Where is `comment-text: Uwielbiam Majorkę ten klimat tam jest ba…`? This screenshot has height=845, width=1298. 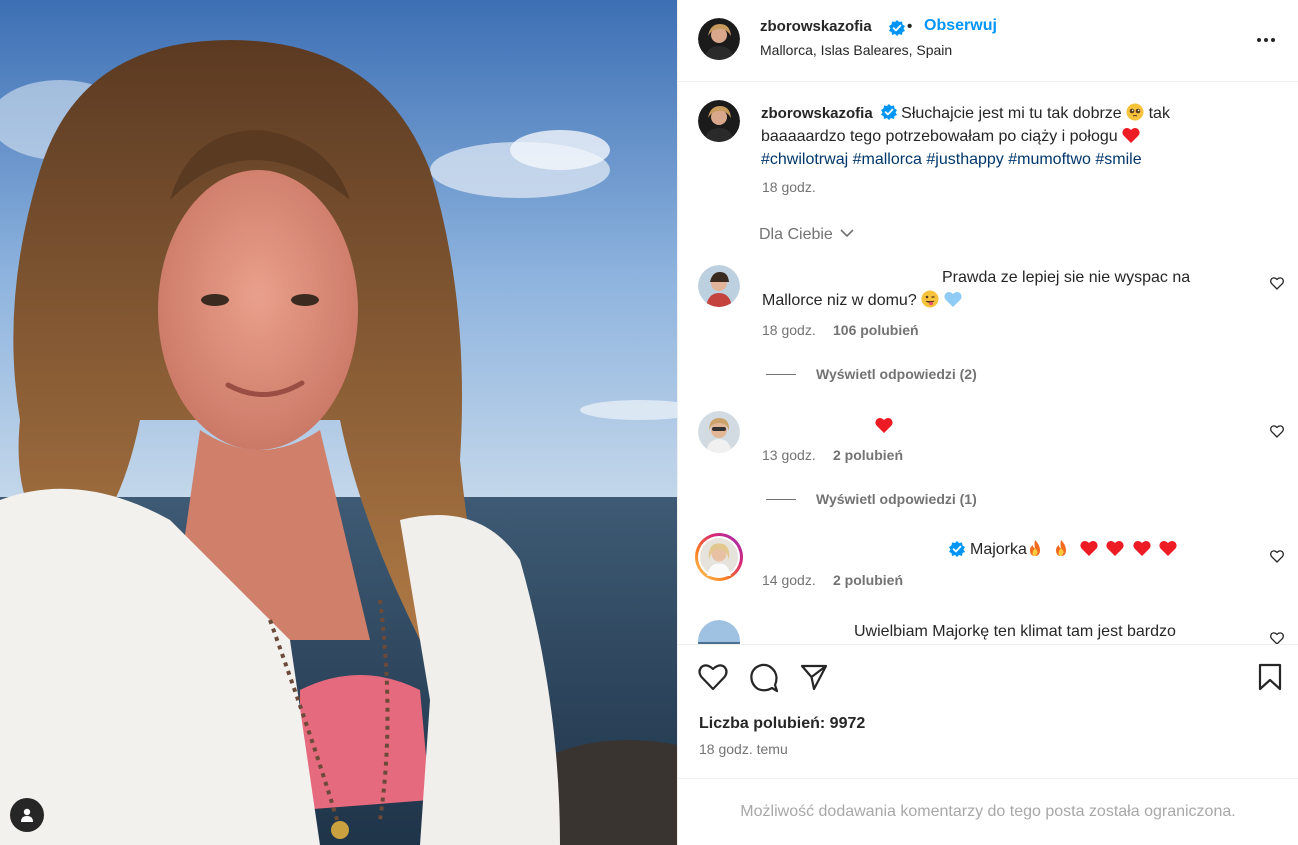
comment-text: Uwielbiam Majorkę ten klimat tam jest ba… is located at coordinates (1015, 631).